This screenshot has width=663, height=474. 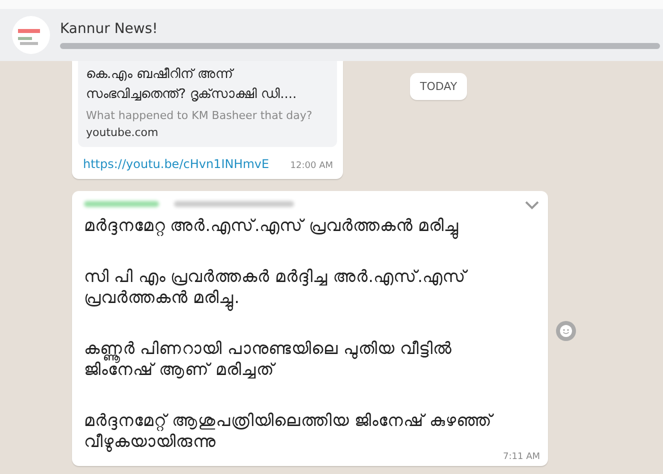 I want to click on message-paragraph: കണ്ണൂർ പിണറായി പാനുണ്ടയിലെ പുതിയ വീട്ടിൽ ജിംനേഷ് ആണ് മരിച്ചത്, so click(x=268, y=359).